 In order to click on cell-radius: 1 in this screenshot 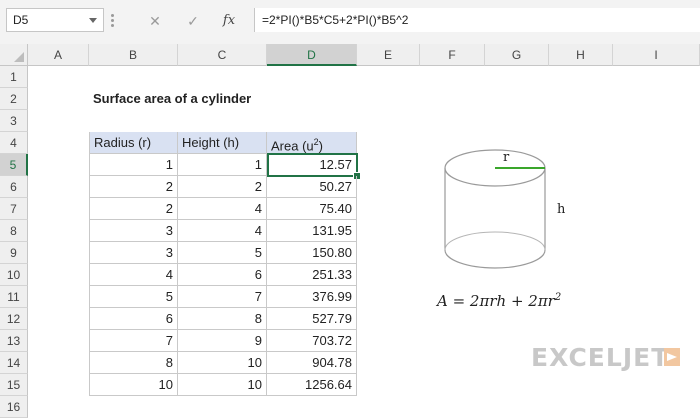, I will do `click(133, 165)`.